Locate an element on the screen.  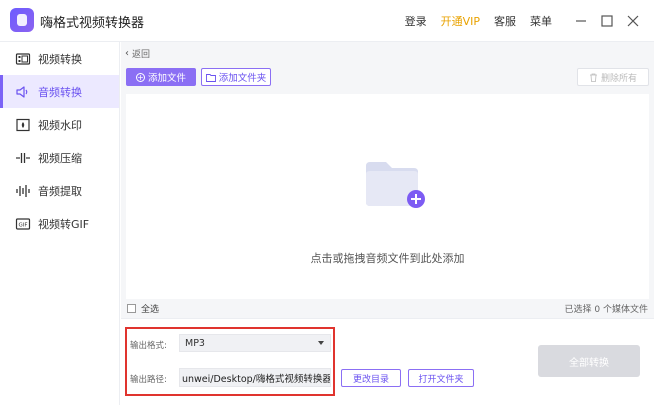
app-logo is located at coordinates (22, 20).